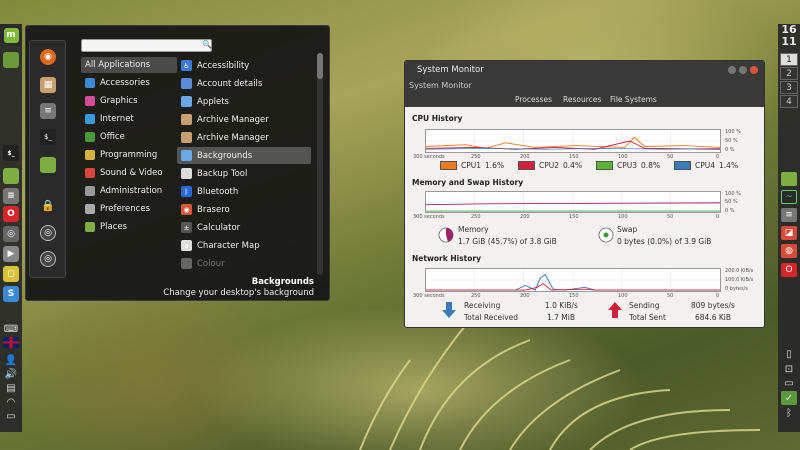 The height and width of the screenshot is (450, 800). Describe the element at coordinates (495, 165) in the screenshot. I see `cpu-value: 1.6%` at that location.